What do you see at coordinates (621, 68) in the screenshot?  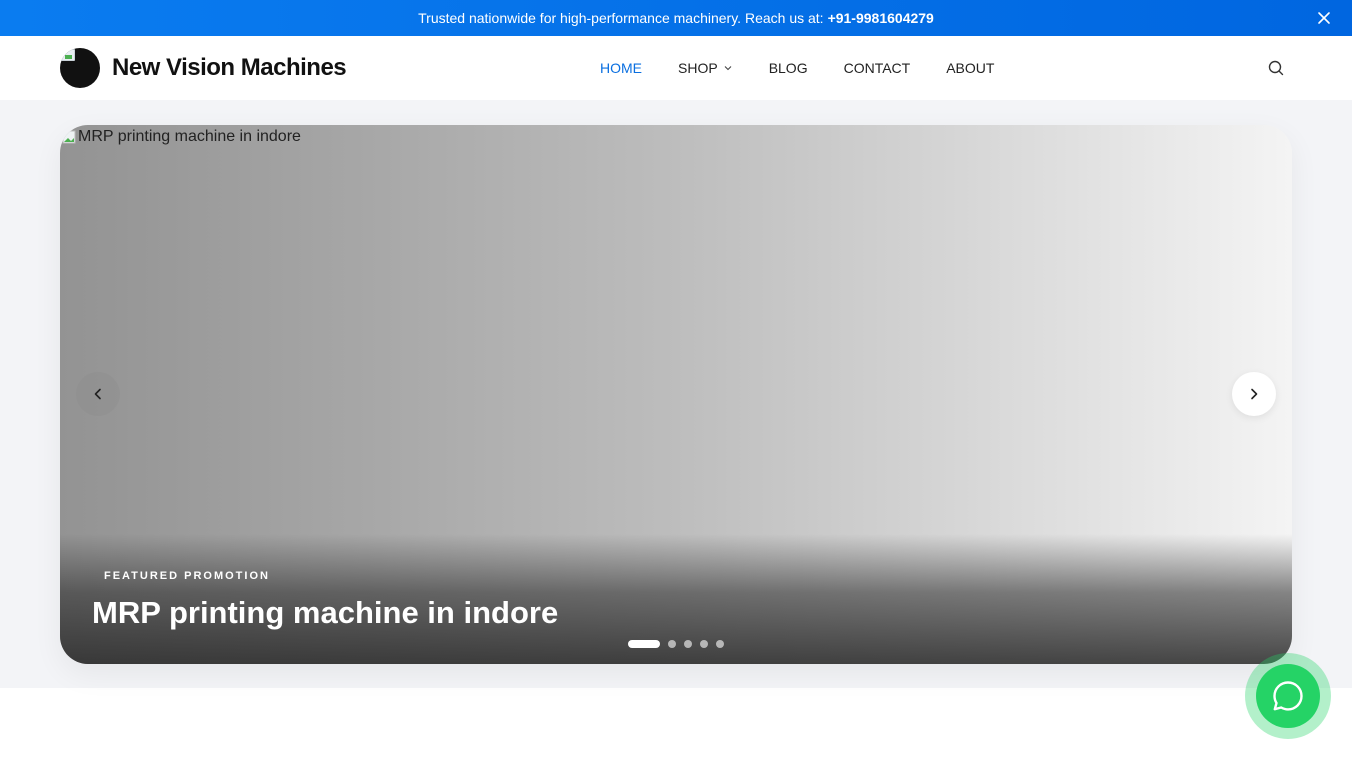 I see `nav-item-home: HOME` at bounding box center [621, 68].